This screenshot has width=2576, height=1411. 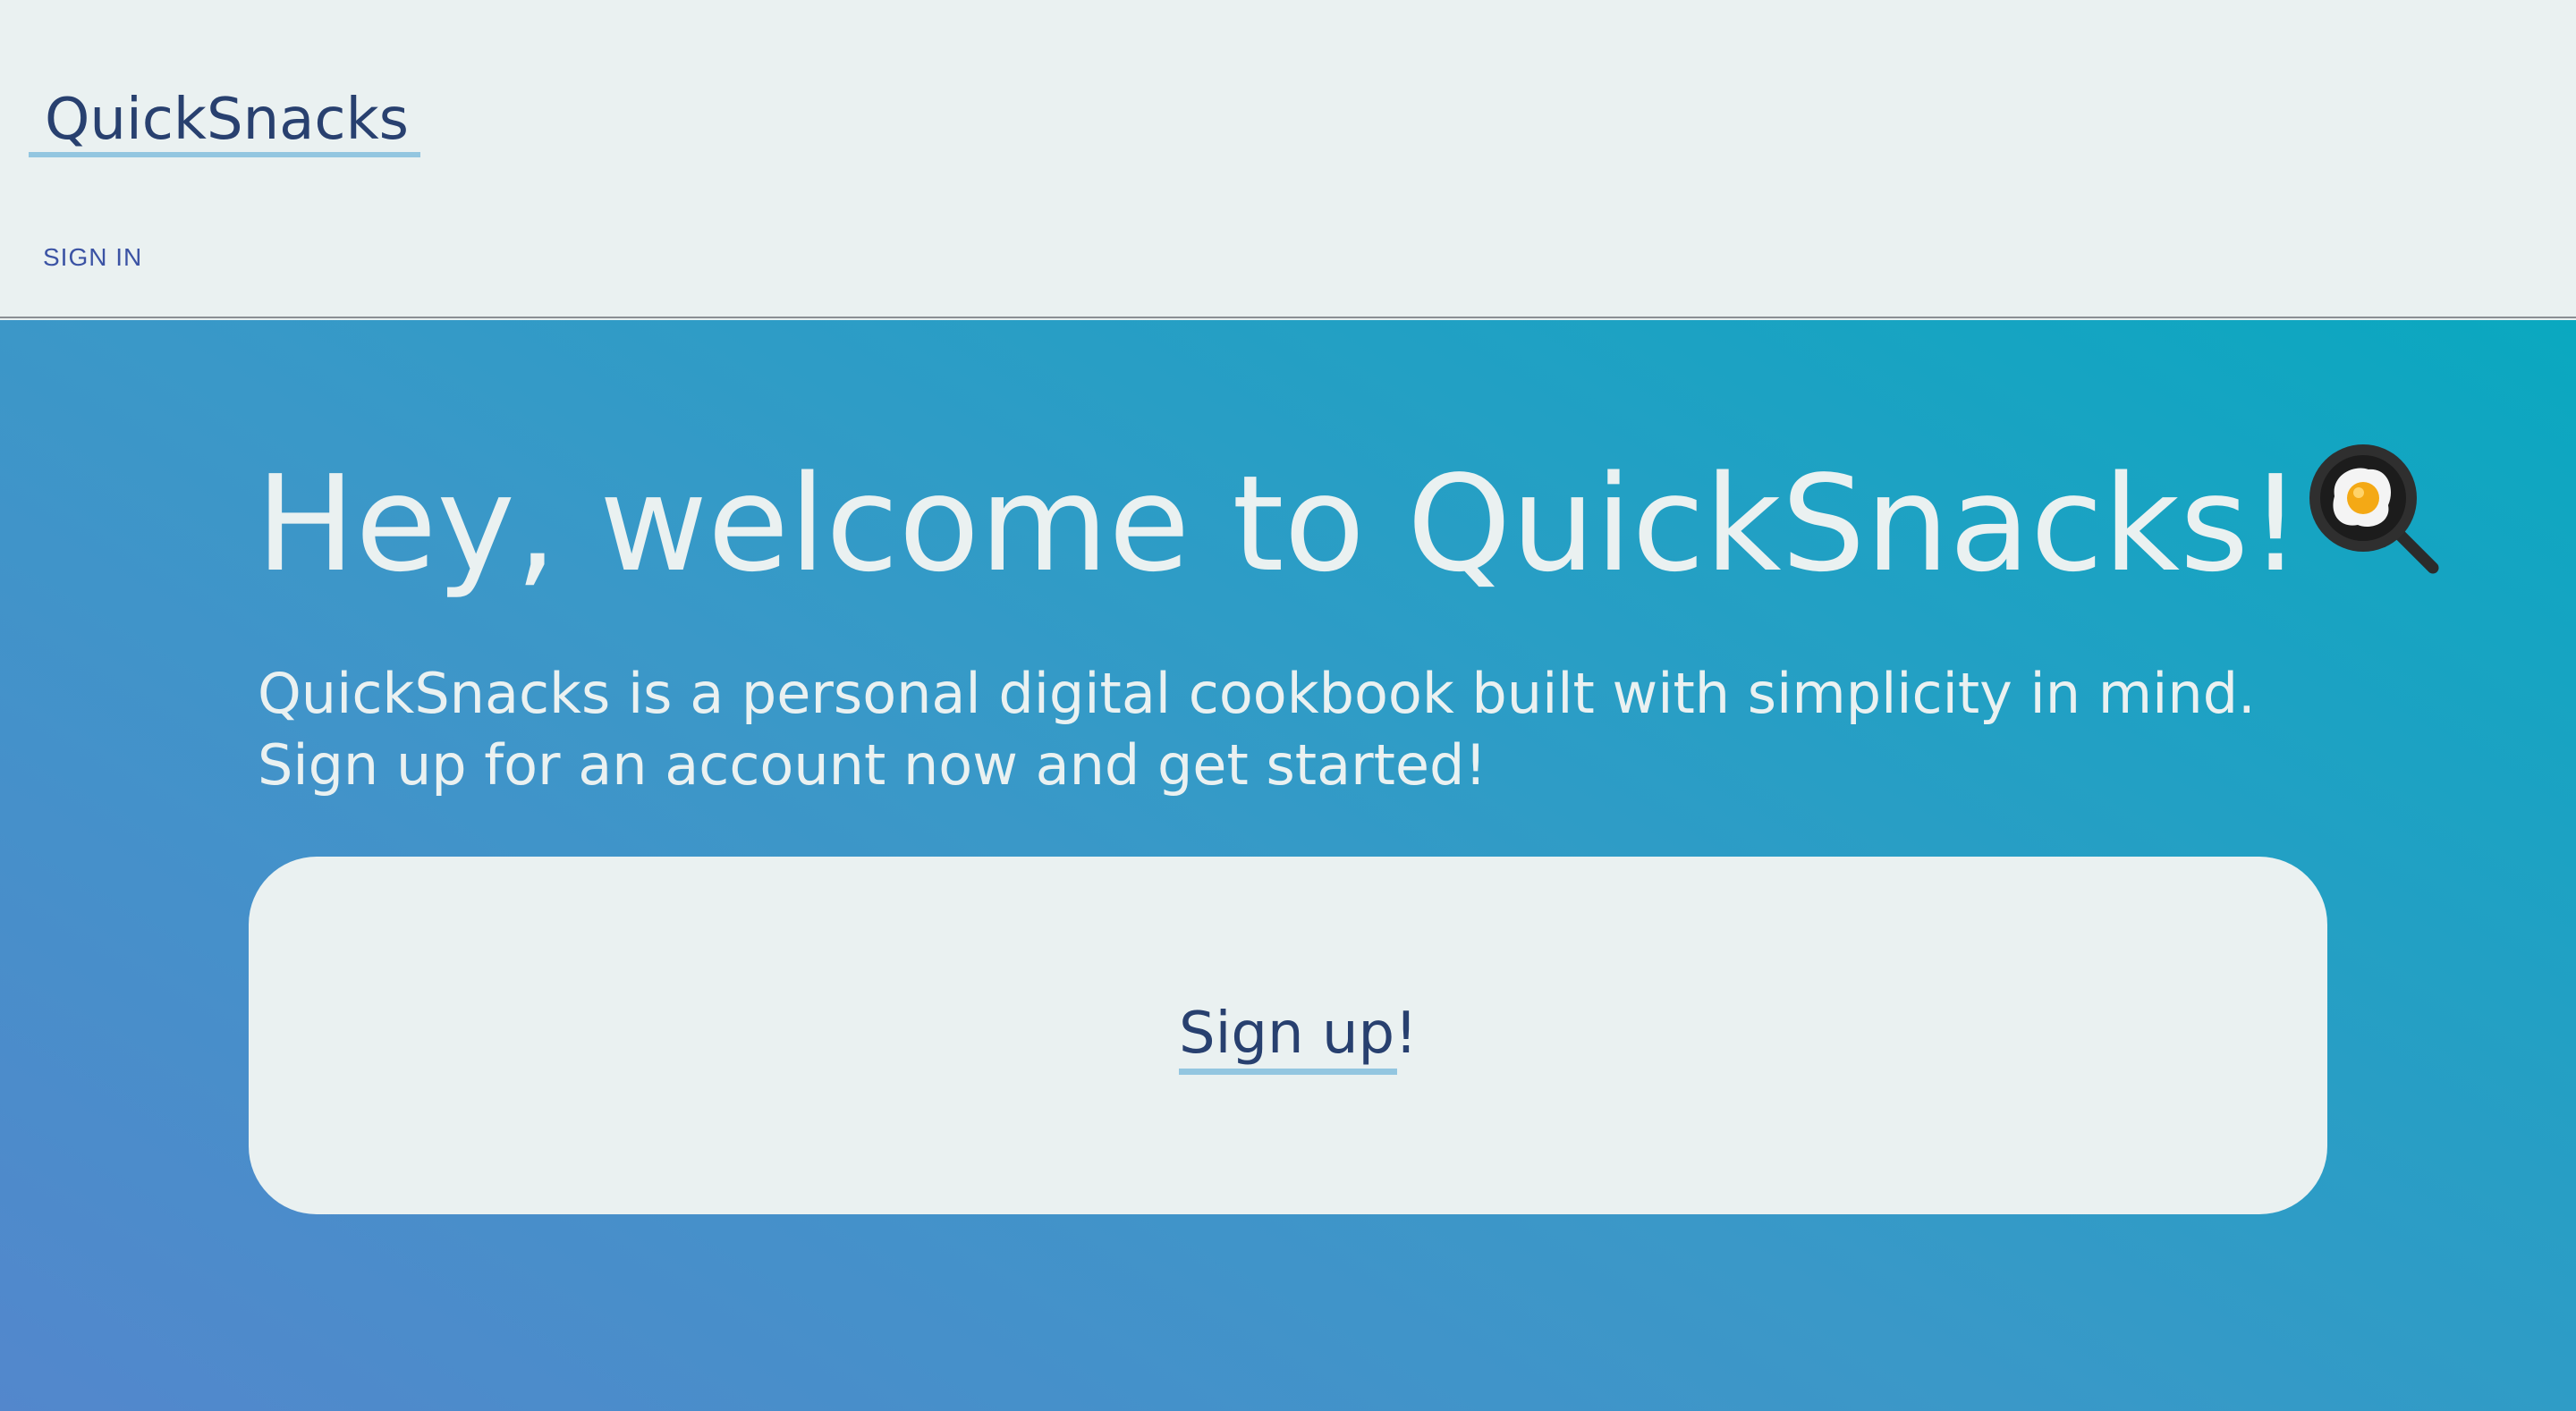 I want to click on hero-title: Hey, welcome to QuickSnacks!, so click(x=1348, y=530).